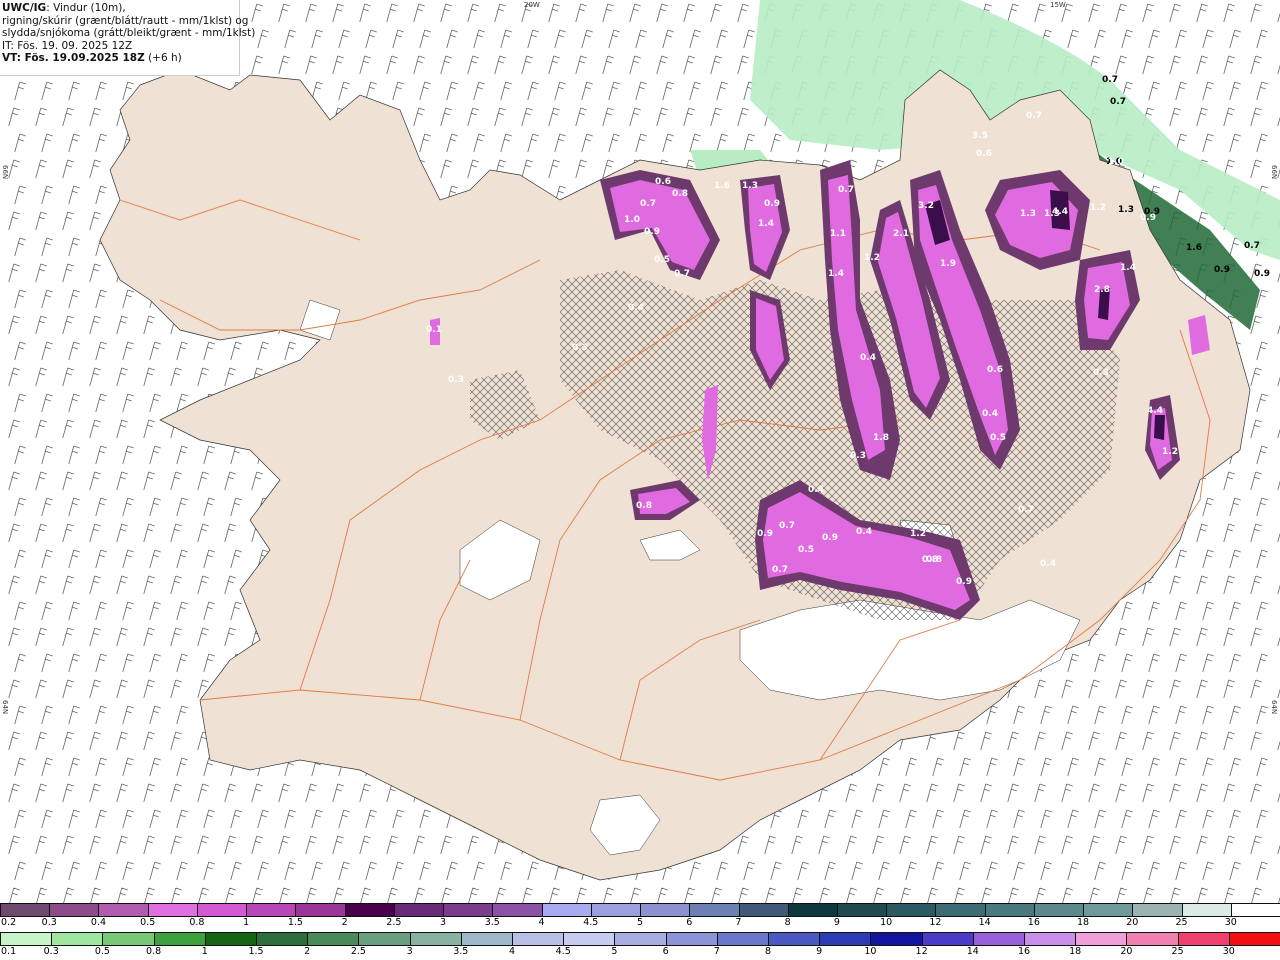 This screenshot has width=1280, height=960. I want to click on precip-value-label: 2.8, so click(1102, 290).